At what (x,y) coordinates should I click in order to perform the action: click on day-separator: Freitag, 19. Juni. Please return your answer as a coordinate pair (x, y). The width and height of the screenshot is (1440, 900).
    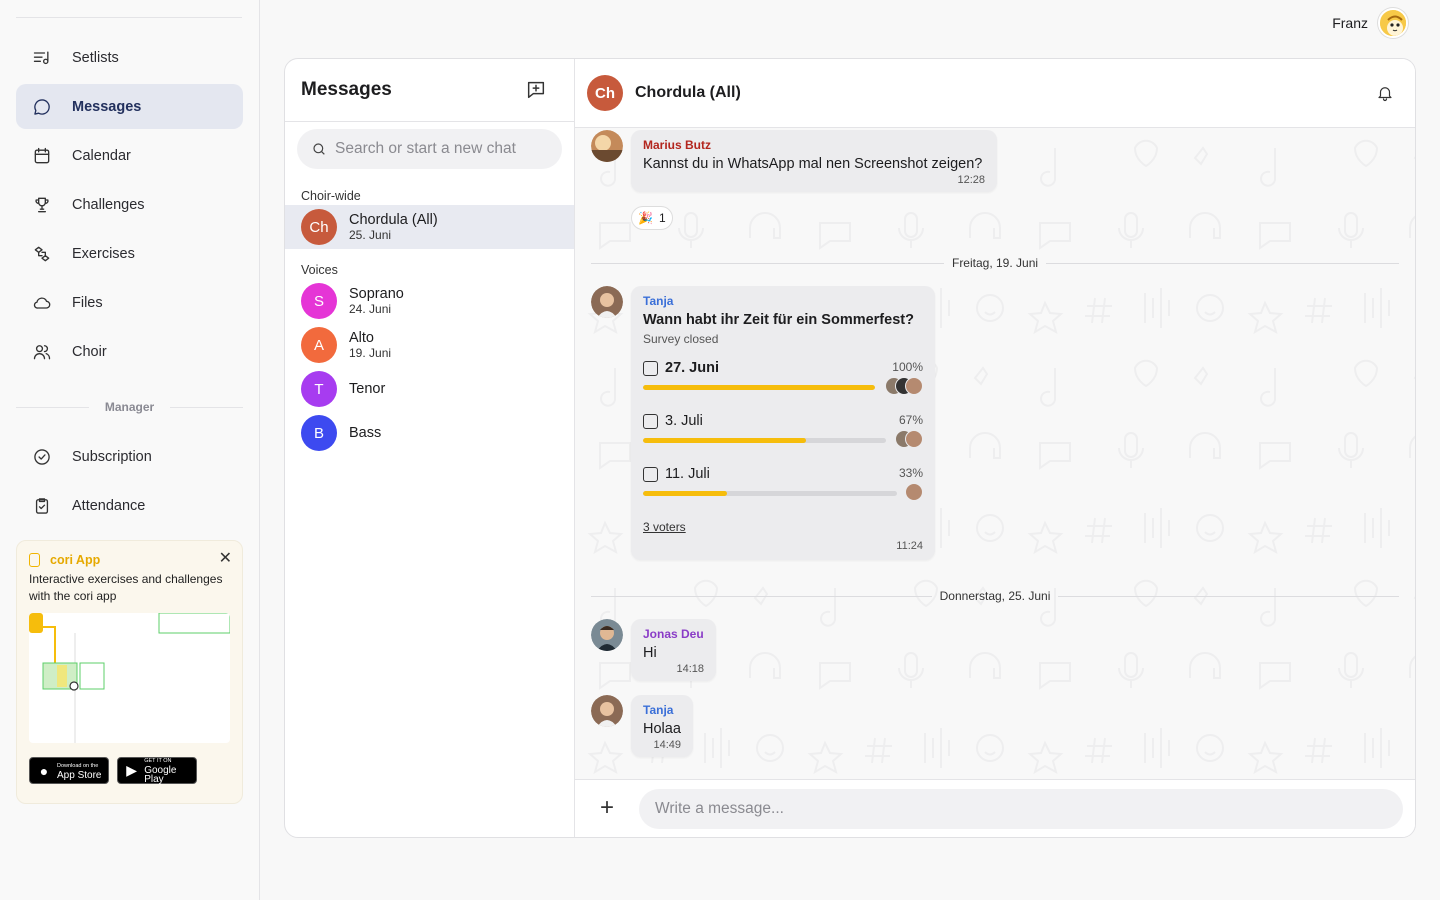
    Looking at the image, I should click on (995, 263).